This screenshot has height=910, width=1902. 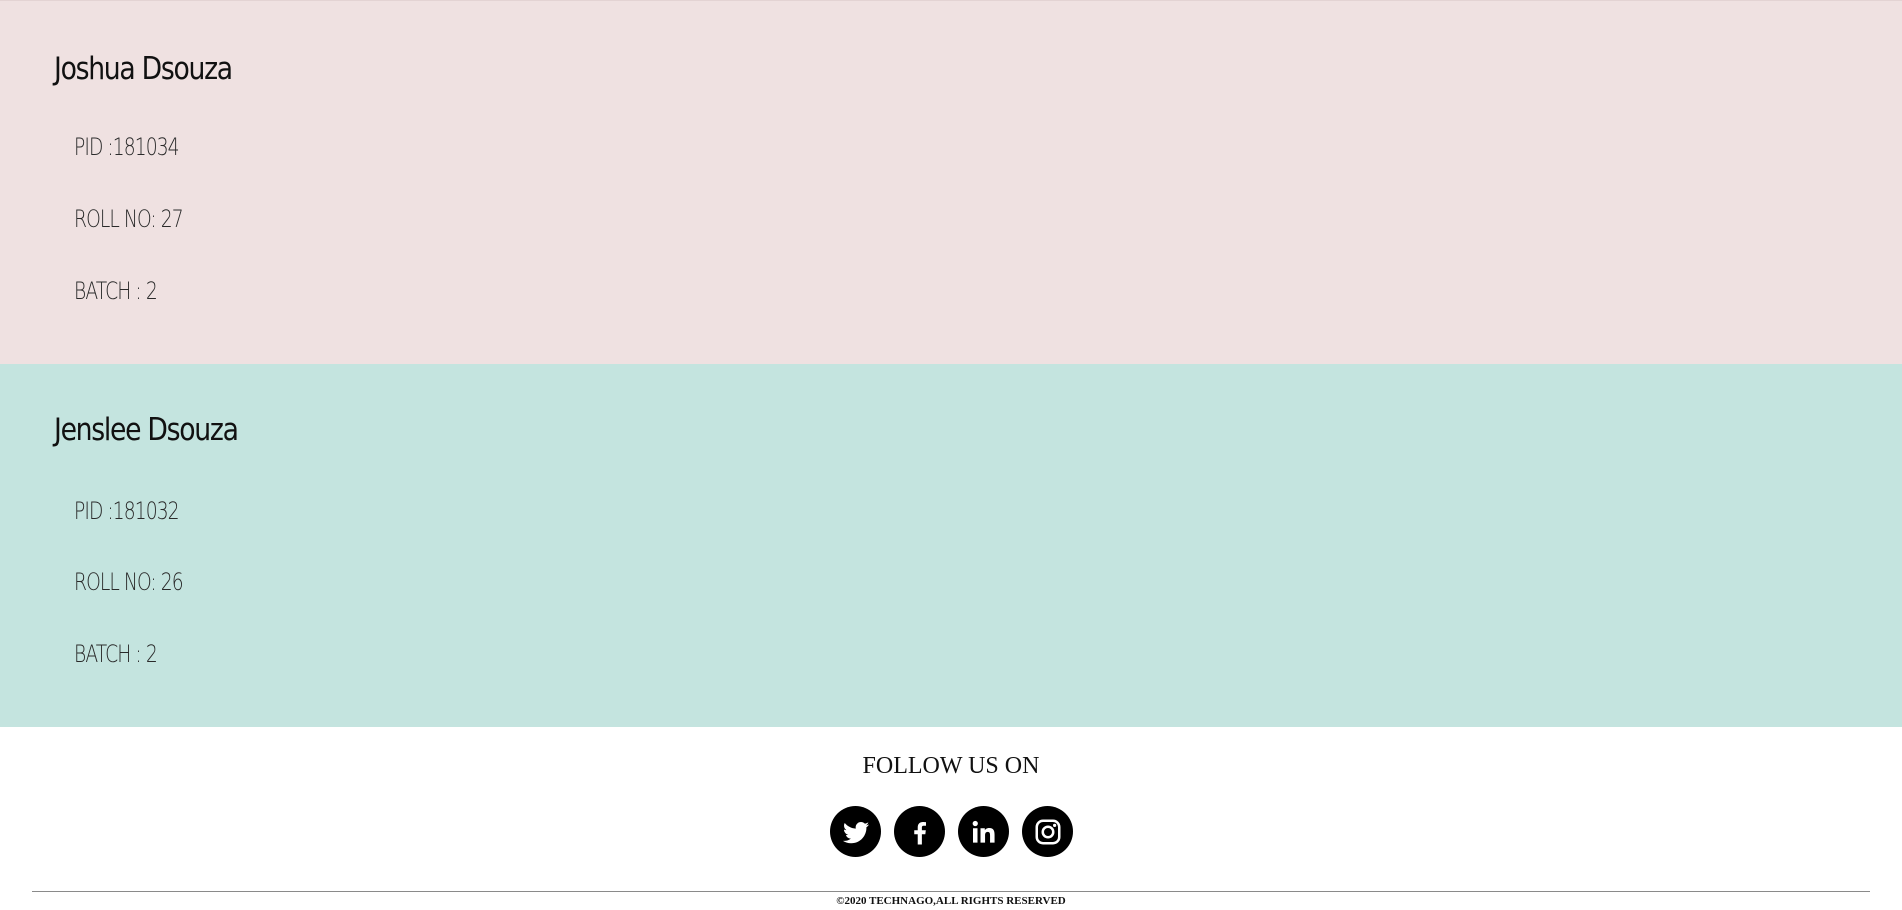 What do you see at coordinates (951, 766) in the screenshot?
I see `follow-us-heading: FOLLOW US ON` at bounding box center [951, 766].